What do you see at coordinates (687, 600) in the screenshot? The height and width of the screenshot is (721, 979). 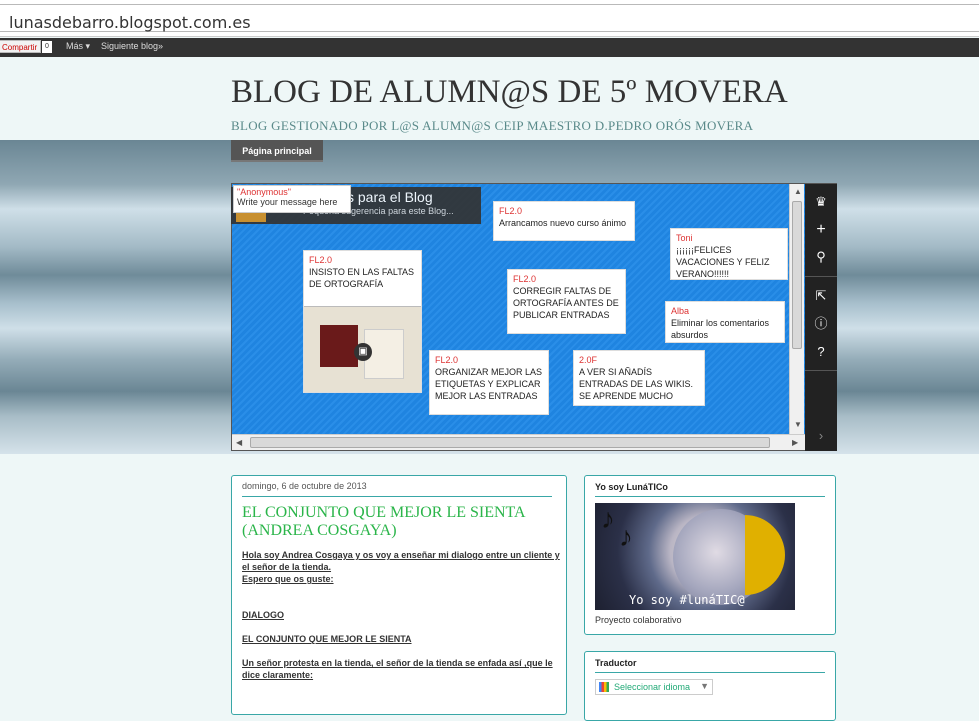 I see `image-caption: Yo soy #lunáTIC@` at bounding box center [687, 600].